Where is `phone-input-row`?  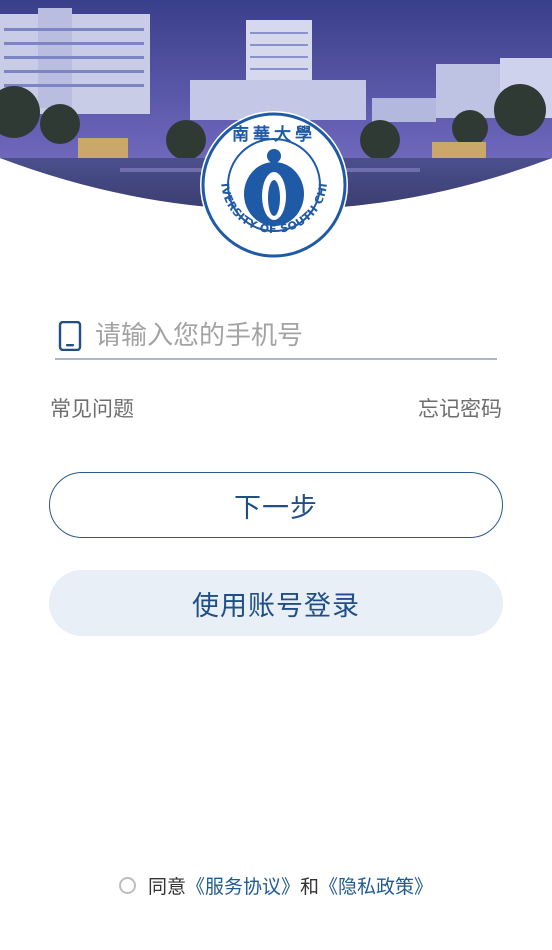
phone-input-row is located at coordinates (276, 336).